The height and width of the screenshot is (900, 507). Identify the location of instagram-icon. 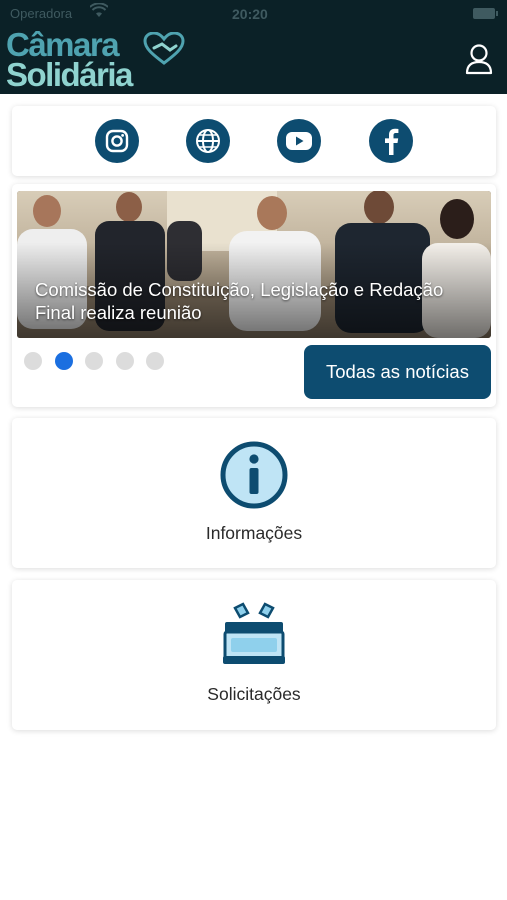
(117, 141).